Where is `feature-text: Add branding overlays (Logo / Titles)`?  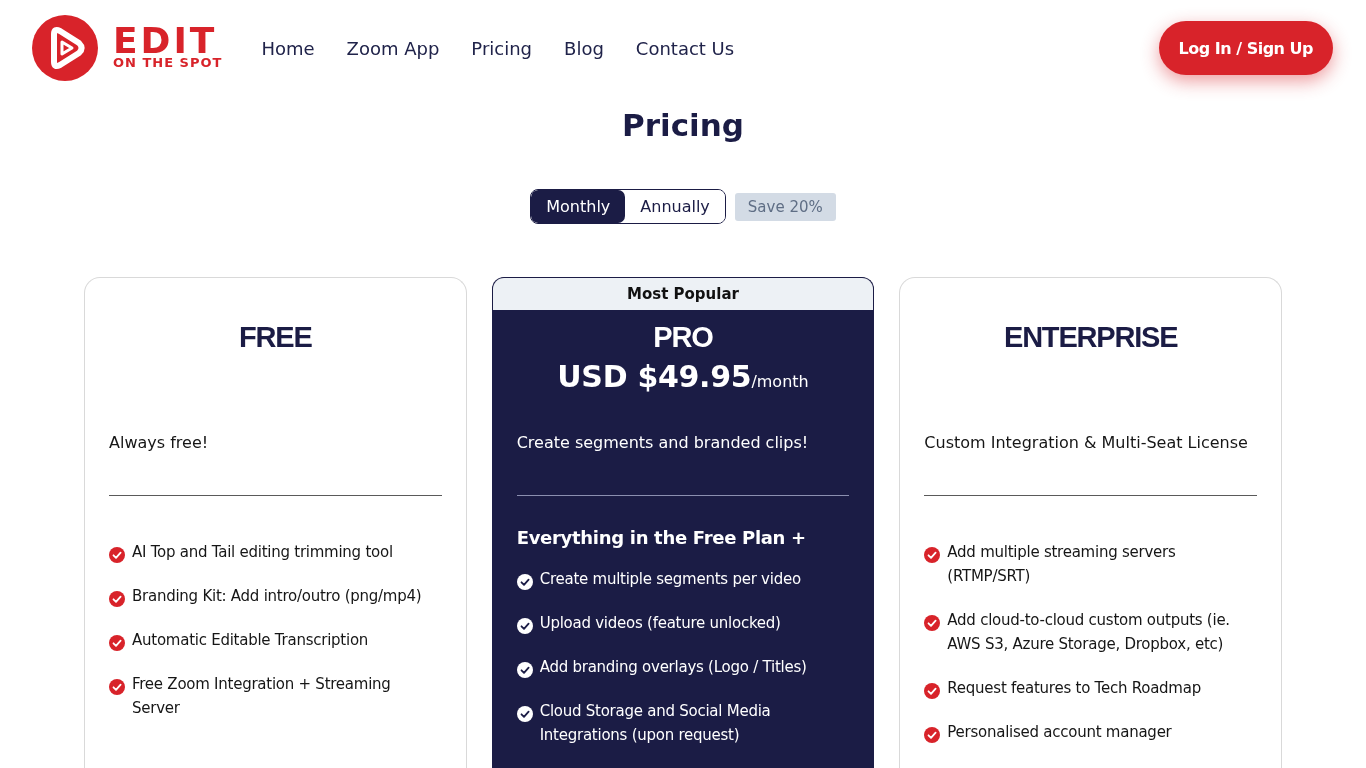
feature-text: Add branding overlays (Logo / Titles) is located at coordinates (673, 667).